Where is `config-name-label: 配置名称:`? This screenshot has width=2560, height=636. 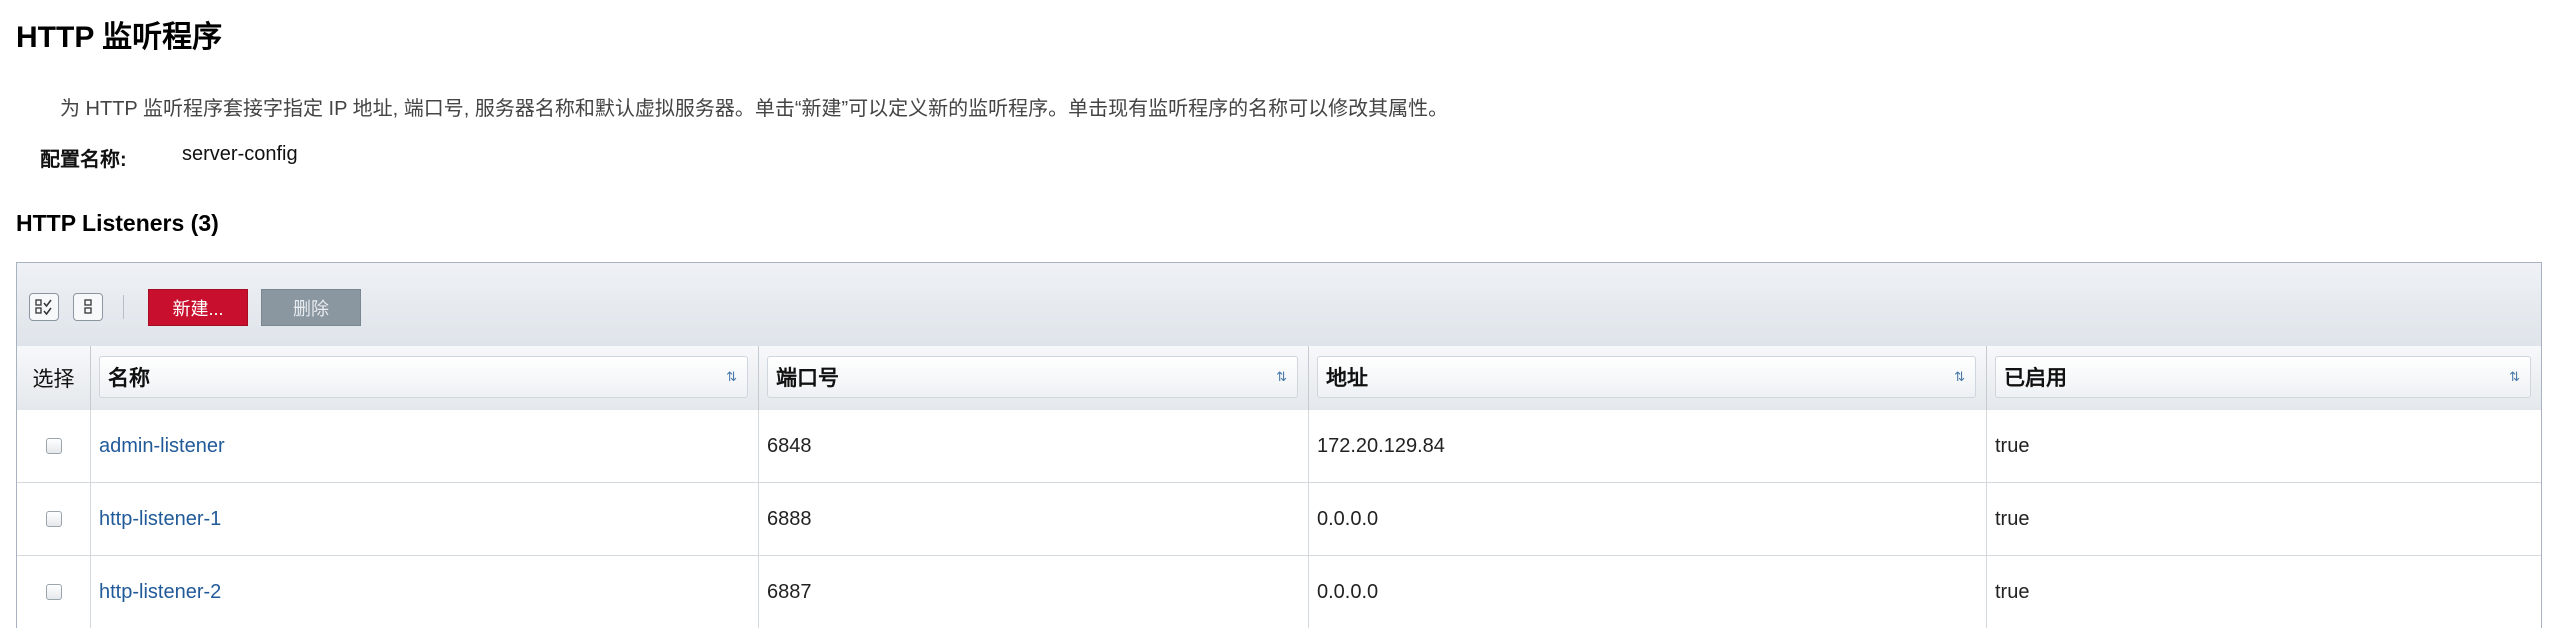
config-name-label: 配置名称: is located at coordinates (83, 160).